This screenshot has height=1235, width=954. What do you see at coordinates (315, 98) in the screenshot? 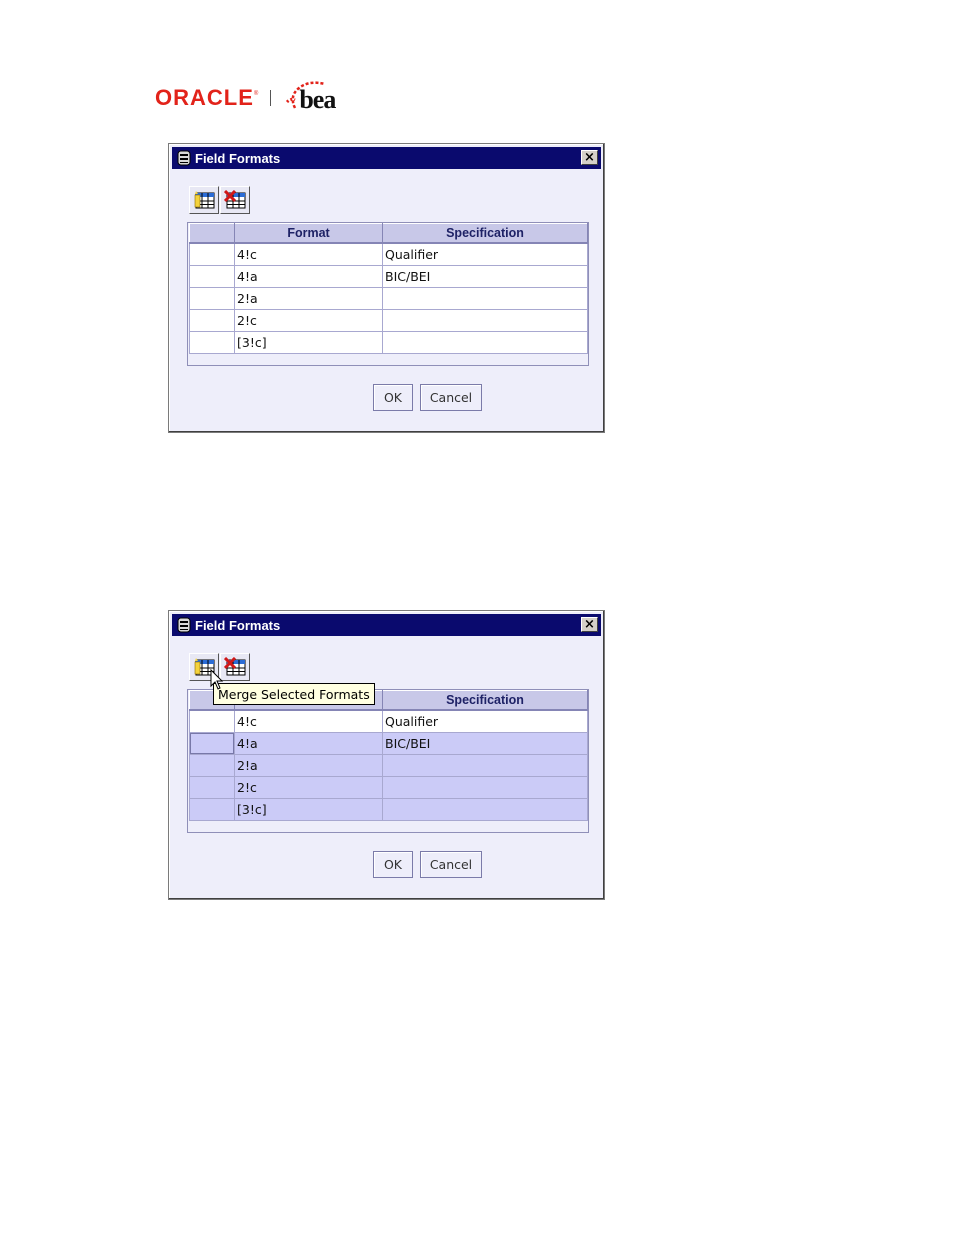
I see `bea-logo: bea` at bounding box center [315, 98].